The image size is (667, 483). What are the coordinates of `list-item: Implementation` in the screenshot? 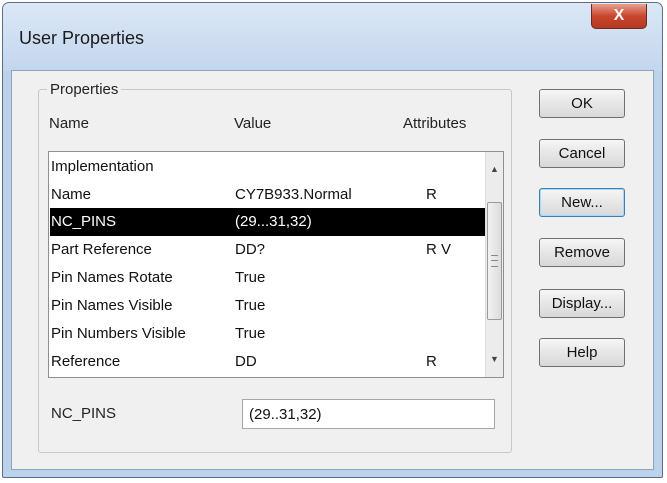 It's located at (268, 167).